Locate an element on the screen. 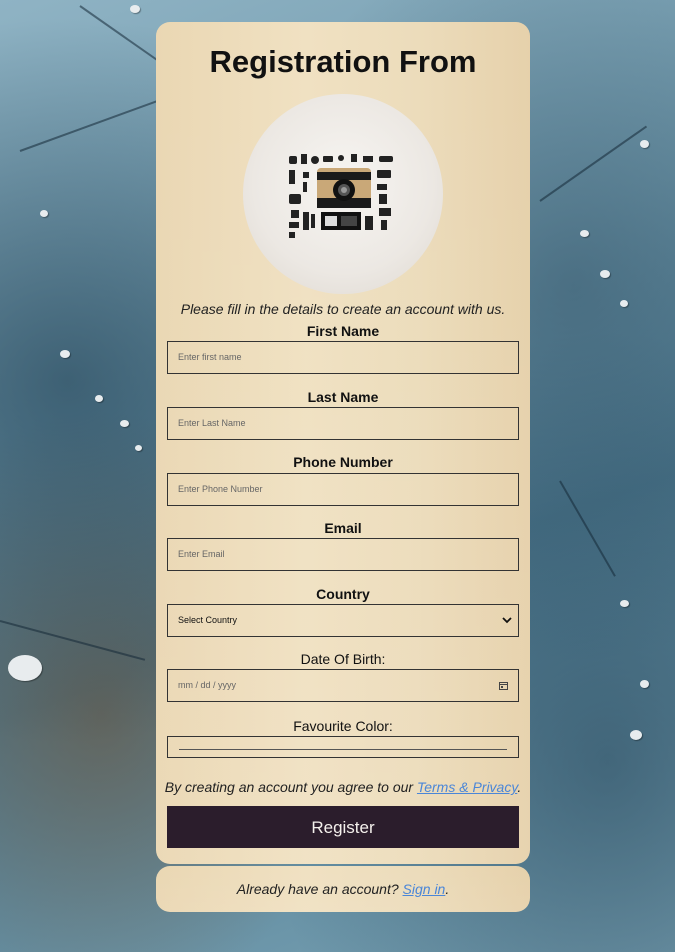  page-title: Registration From is located at coordinates (343, 61).